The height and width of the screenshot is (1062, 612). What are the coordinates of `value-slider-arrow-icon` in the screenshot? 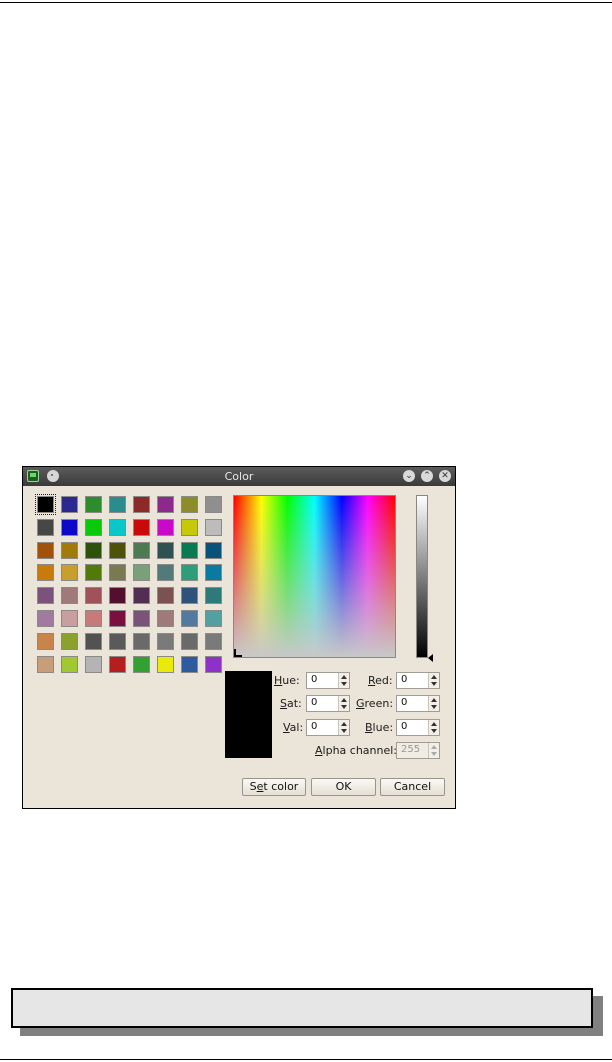 It's located at (430, 658).